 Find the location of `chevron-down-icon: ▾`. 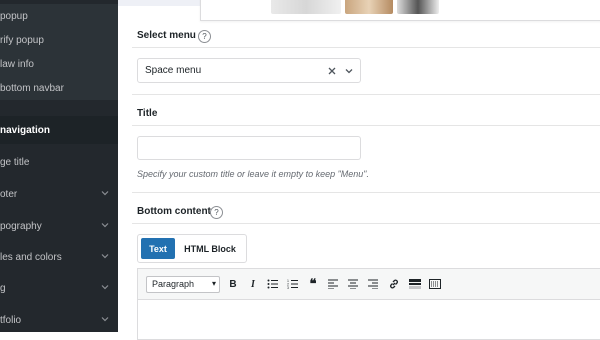

chevron-down-icon: ▾ is located at coordinates (213, 283).